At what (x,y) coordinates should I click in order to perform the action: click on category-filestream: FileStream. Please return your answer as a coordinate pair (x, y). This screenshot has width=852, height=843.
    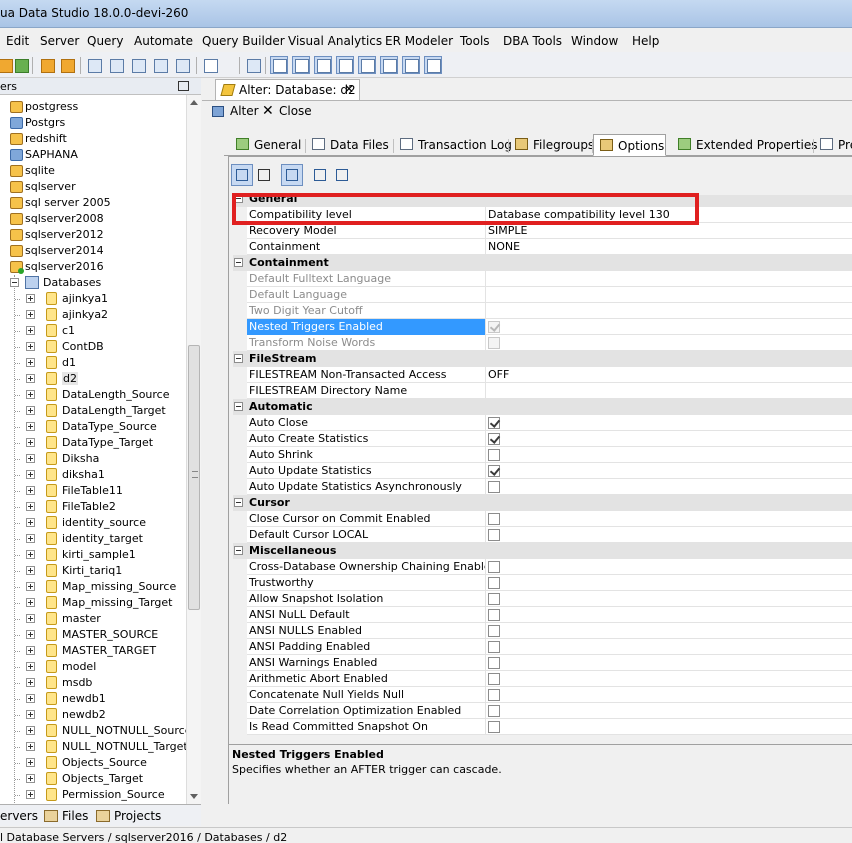
    Looking at the image, I should click on (542, 359).